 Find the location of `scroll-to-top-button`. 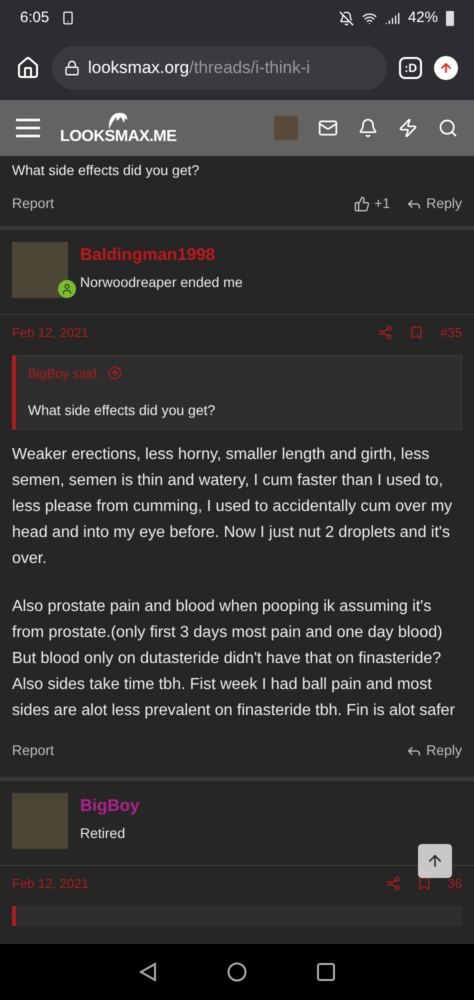

scroll-to-top-button is located at coordinates (435, 861).